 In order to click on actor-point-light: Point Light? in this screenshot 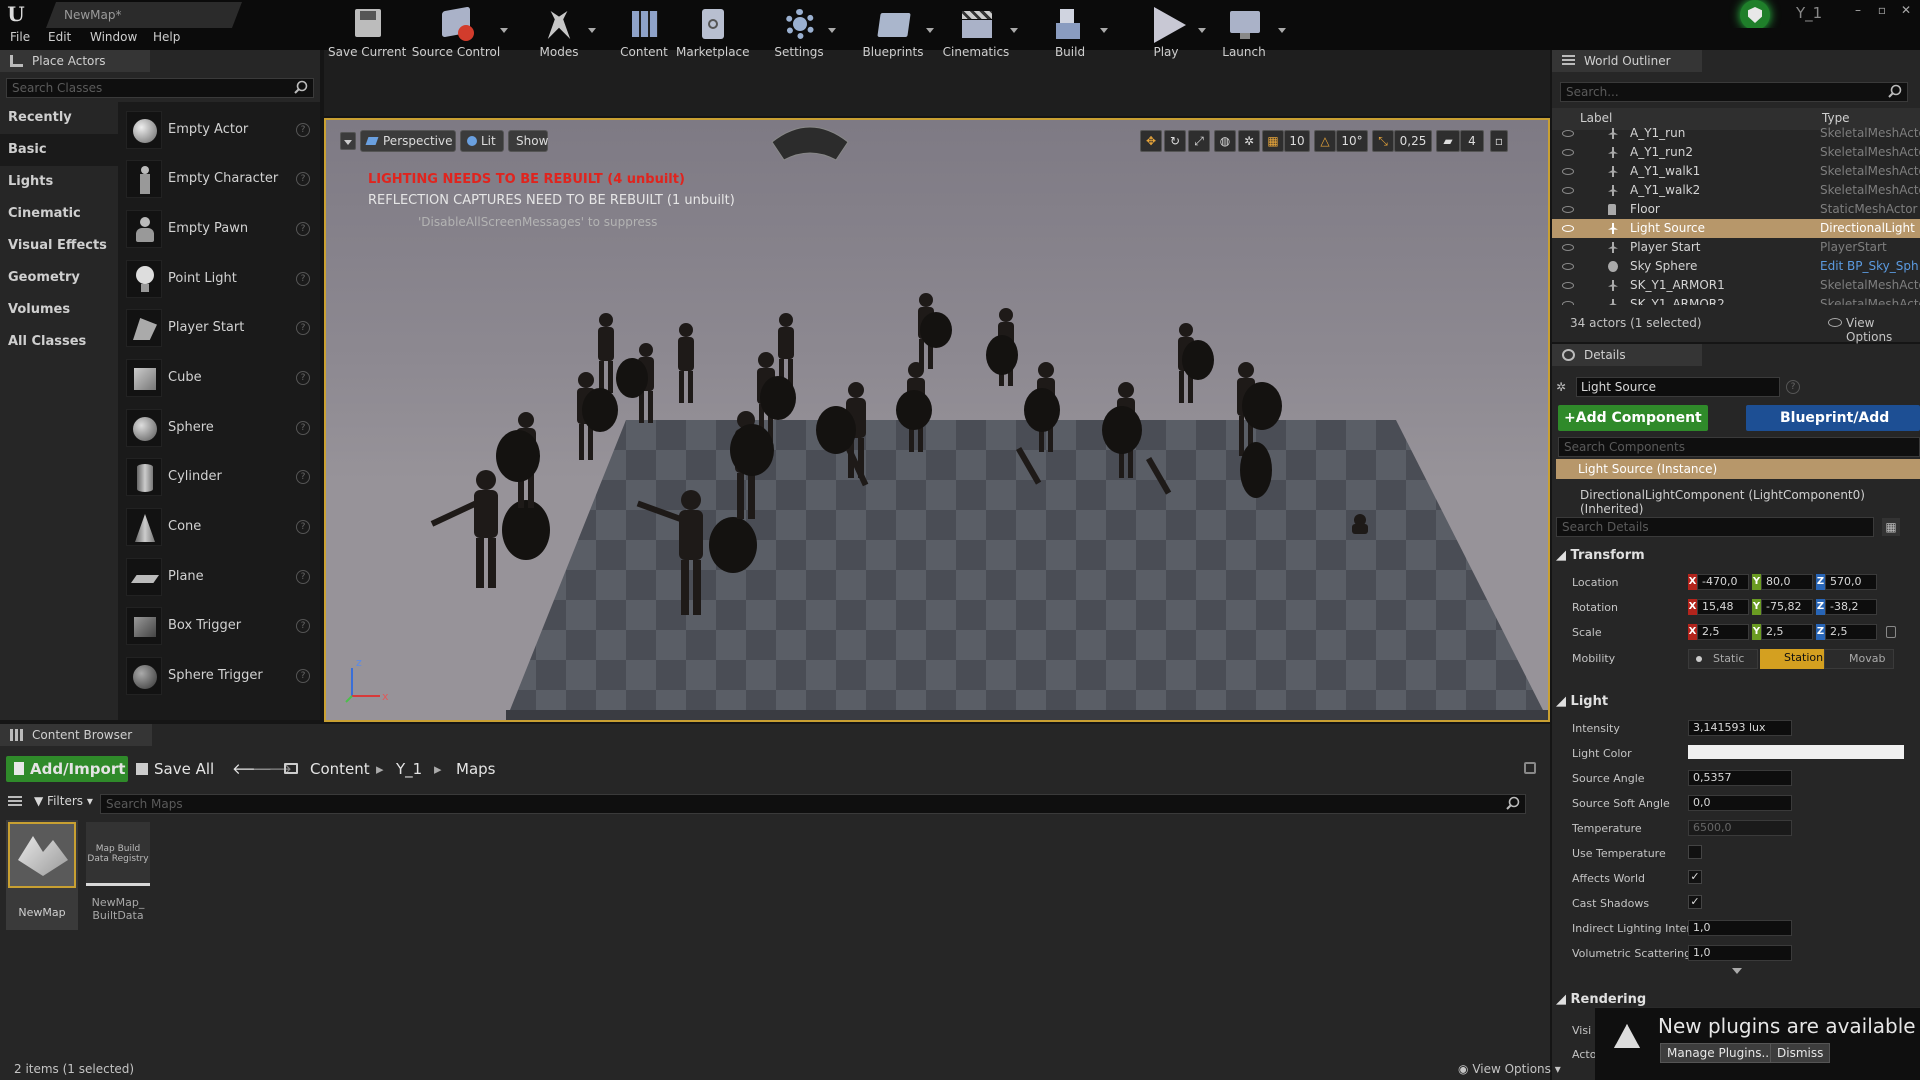, I will do `click(220, 279)`.